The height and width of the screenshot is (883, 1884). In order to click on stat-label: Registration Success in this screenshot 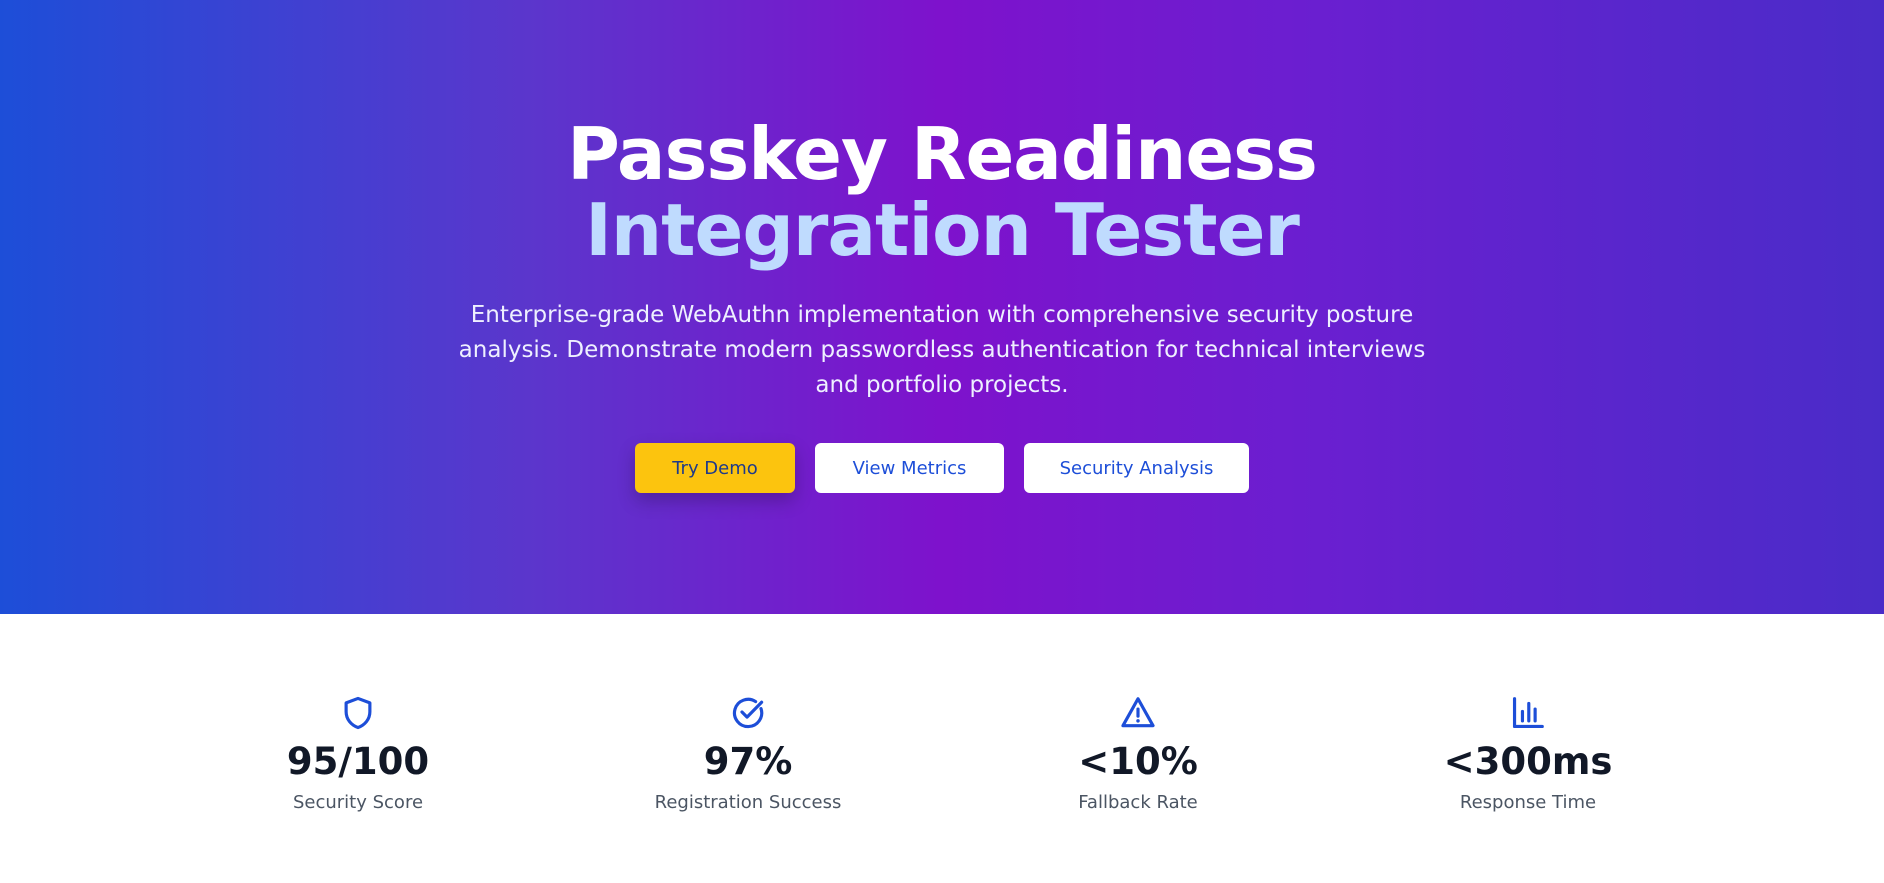, I will do `click(748, 802)`.